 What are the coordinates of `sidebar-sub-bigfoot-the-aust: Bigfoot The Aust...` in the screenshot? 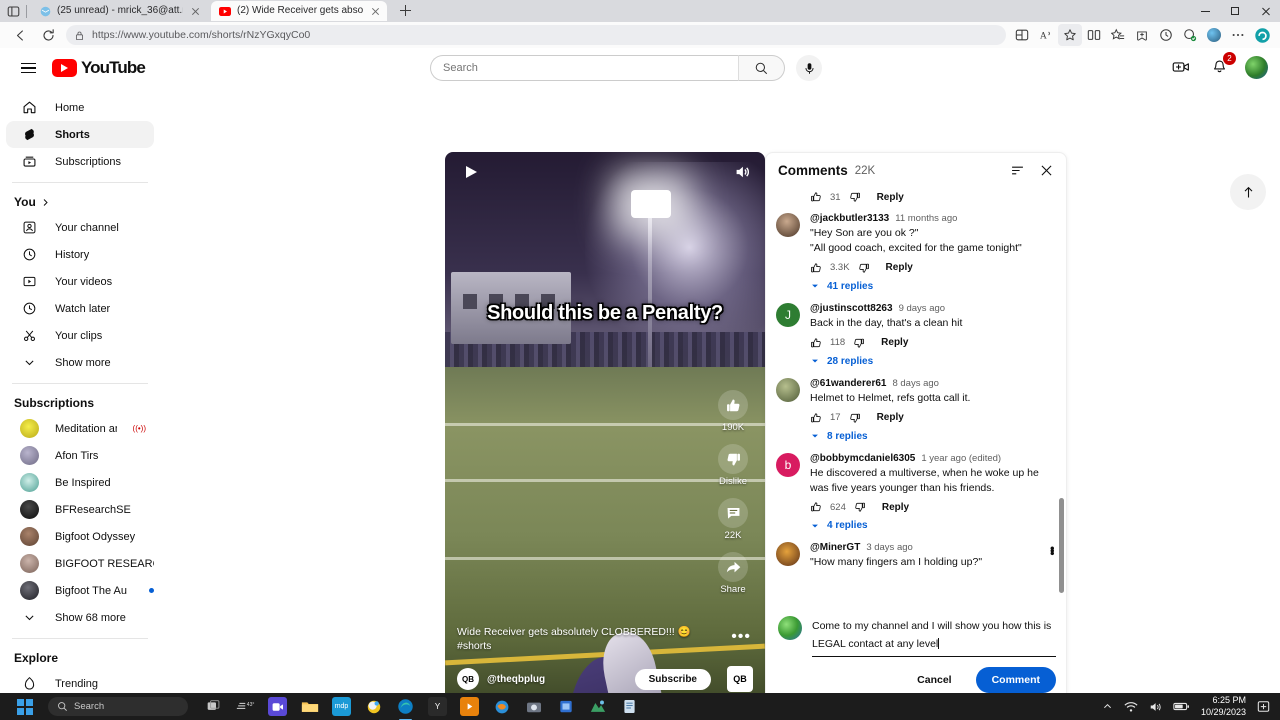 It's located at (80, 590).